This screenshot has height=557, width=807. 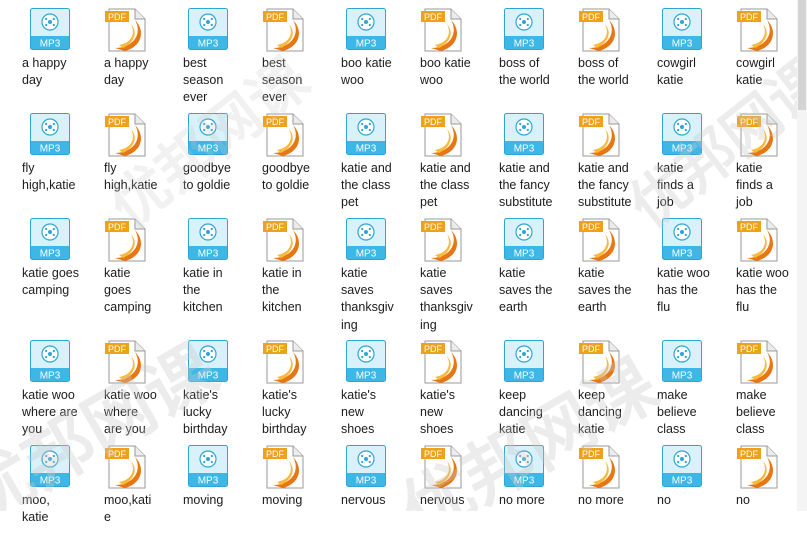 I want to click on file-name-label: moving, so click(x=282, y=500).